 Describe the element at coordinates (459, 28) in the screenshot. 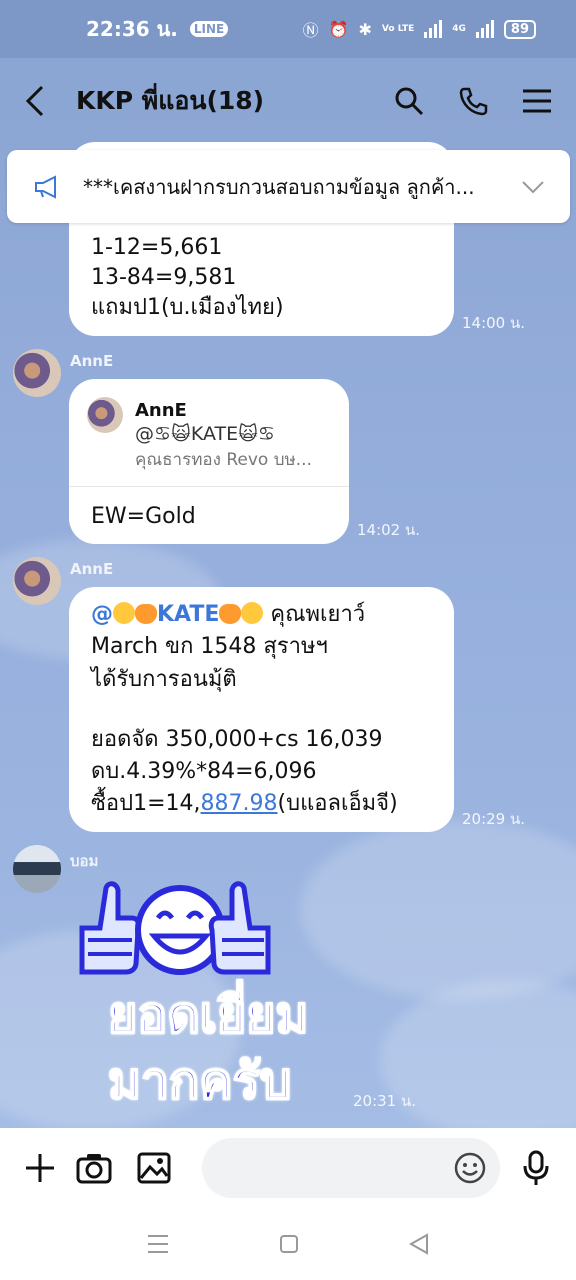

I see `network-type-icon: 4G` at that location.